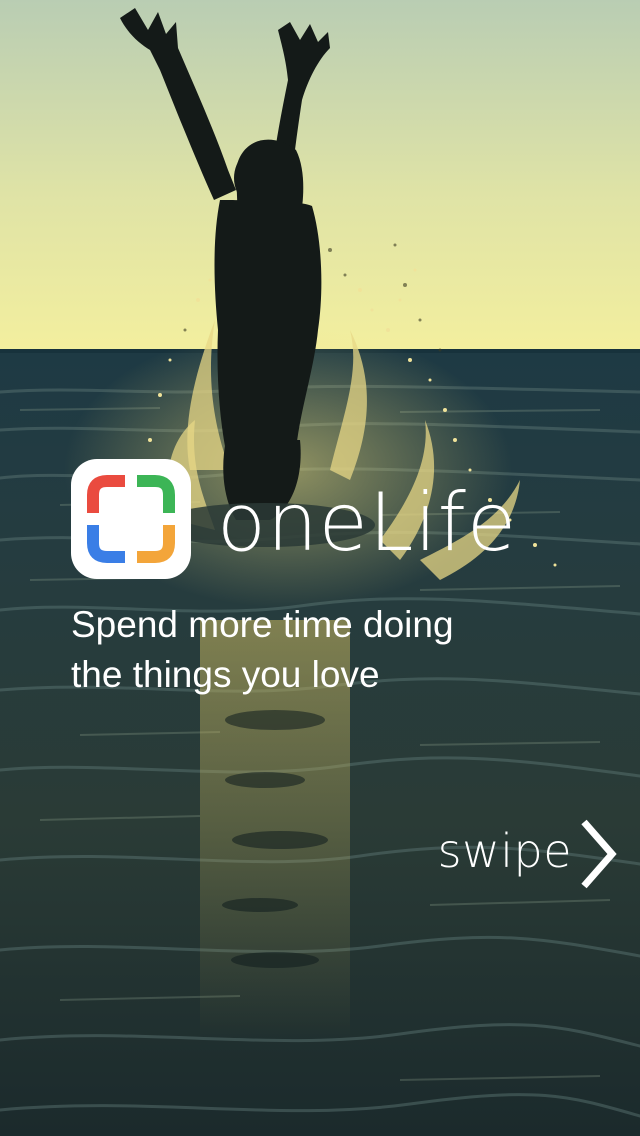 The height and width of the screenshot is (1136, 640). What do you see at coordinates (504, 851) in the screenshot?
I see `swipe-label: swipe` at bounding box center [504, 851].